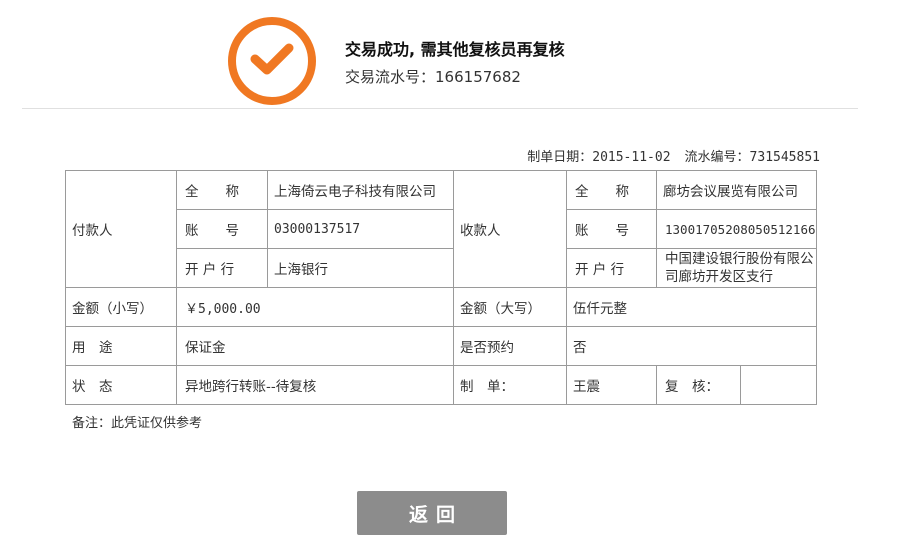  I want to click on status-label: 状 态, so click(121, 385).